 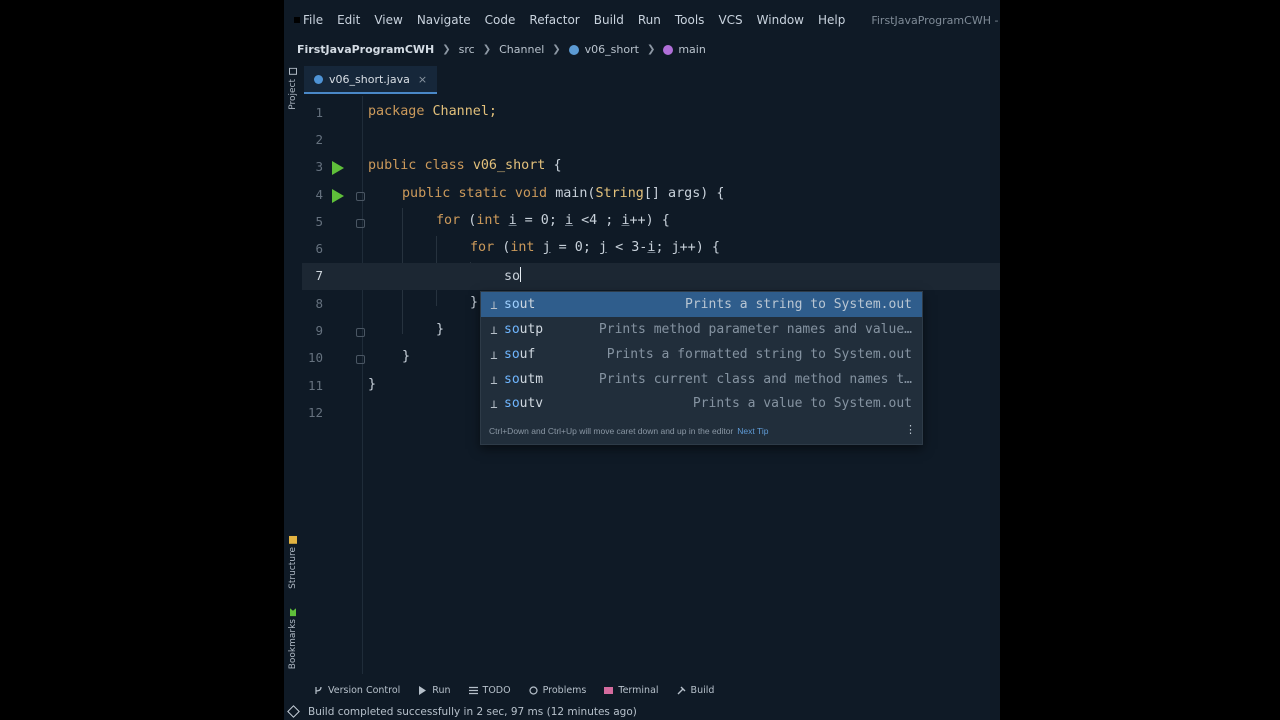 I want to click on tab-v06-short-java: v06_short.java ×, so click(x=371, y=80).